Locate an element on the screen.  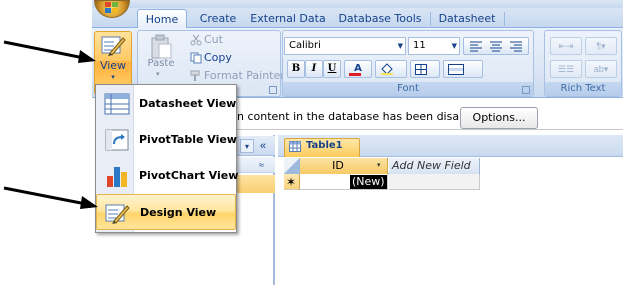
menu-item-datasheet-view: Datasheet View is located at coordinates (166, 104).